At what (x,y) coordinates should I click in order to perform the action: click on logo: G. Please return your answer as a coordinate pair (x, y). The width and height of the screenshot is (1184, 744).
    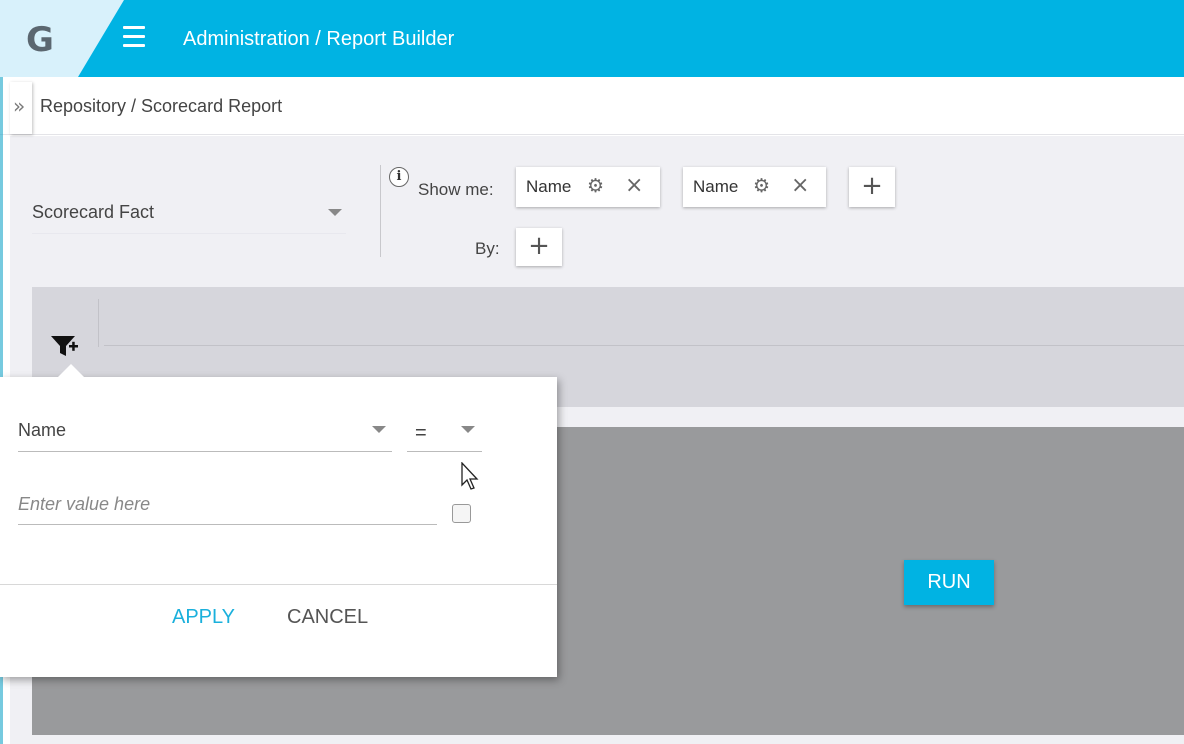
    Looking at the image, I should click on (62, 38).